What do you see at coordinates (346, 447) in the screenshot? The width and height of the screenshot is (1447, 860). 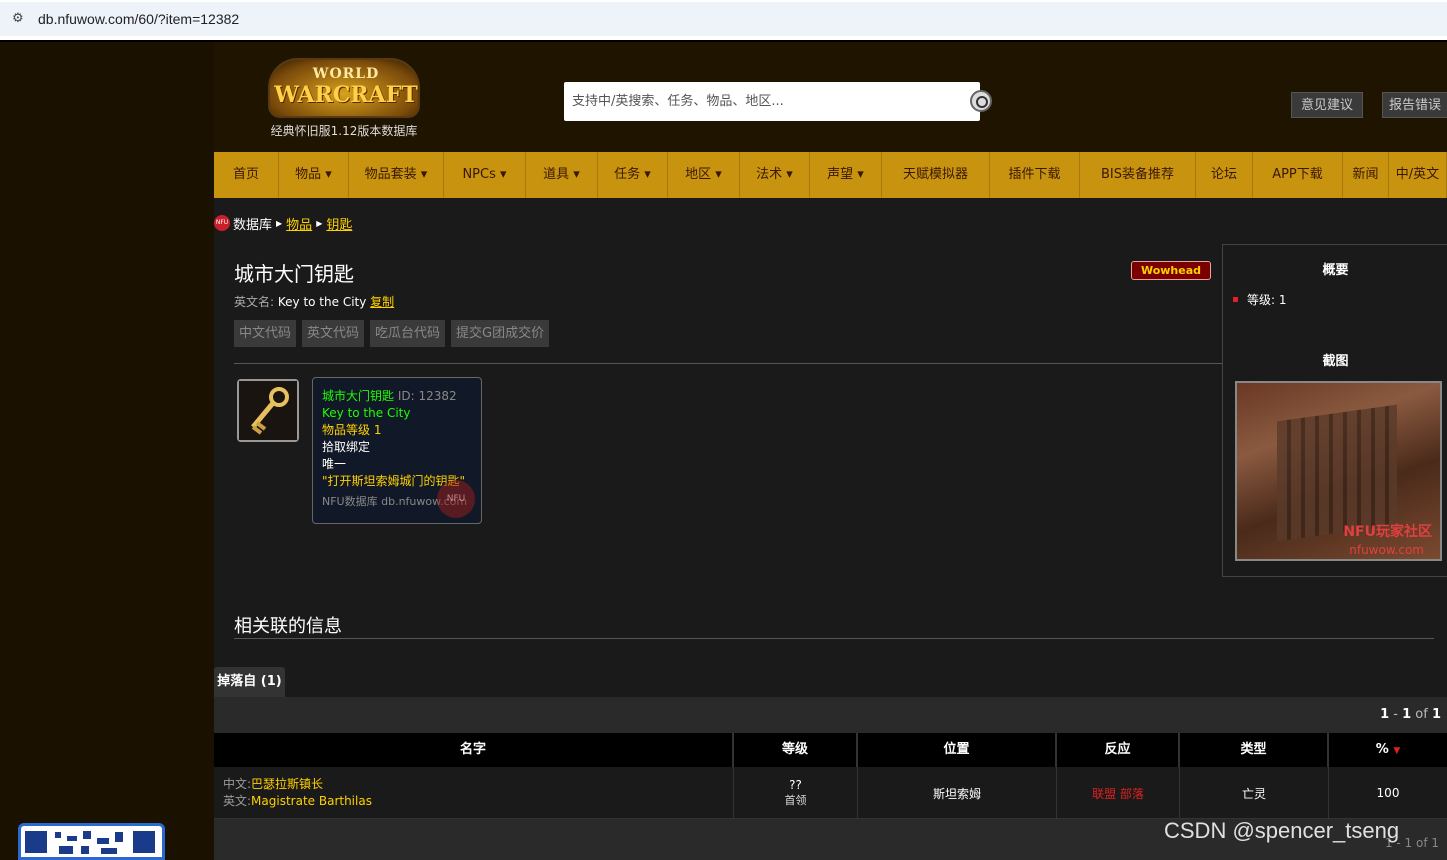 I see `tooltip-bind: 拾取绑定` at bounding box center [346, 447].